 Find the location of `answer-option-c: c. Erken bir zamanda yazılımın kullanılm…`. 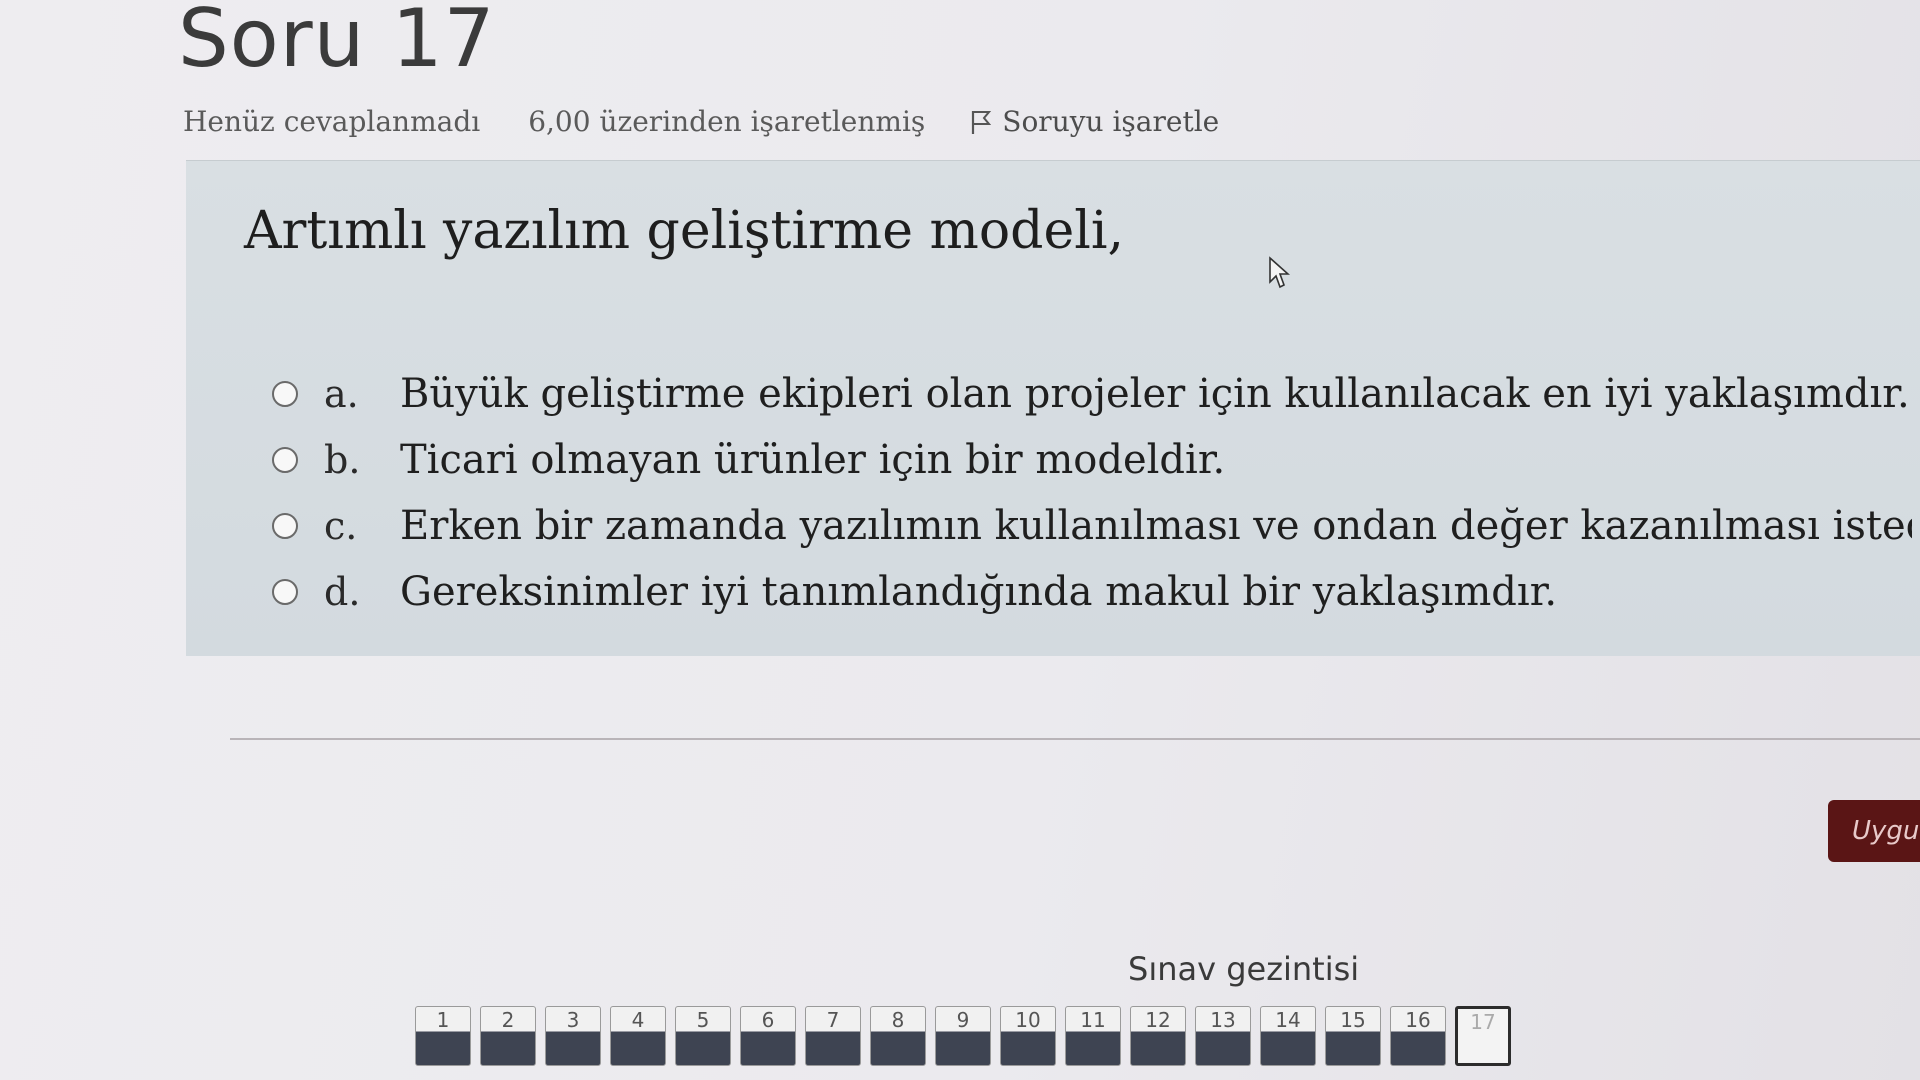

answer-option-c: c. Erken bir zamanda yazılımın kullanılm… is located at coordinates (1092, 526).